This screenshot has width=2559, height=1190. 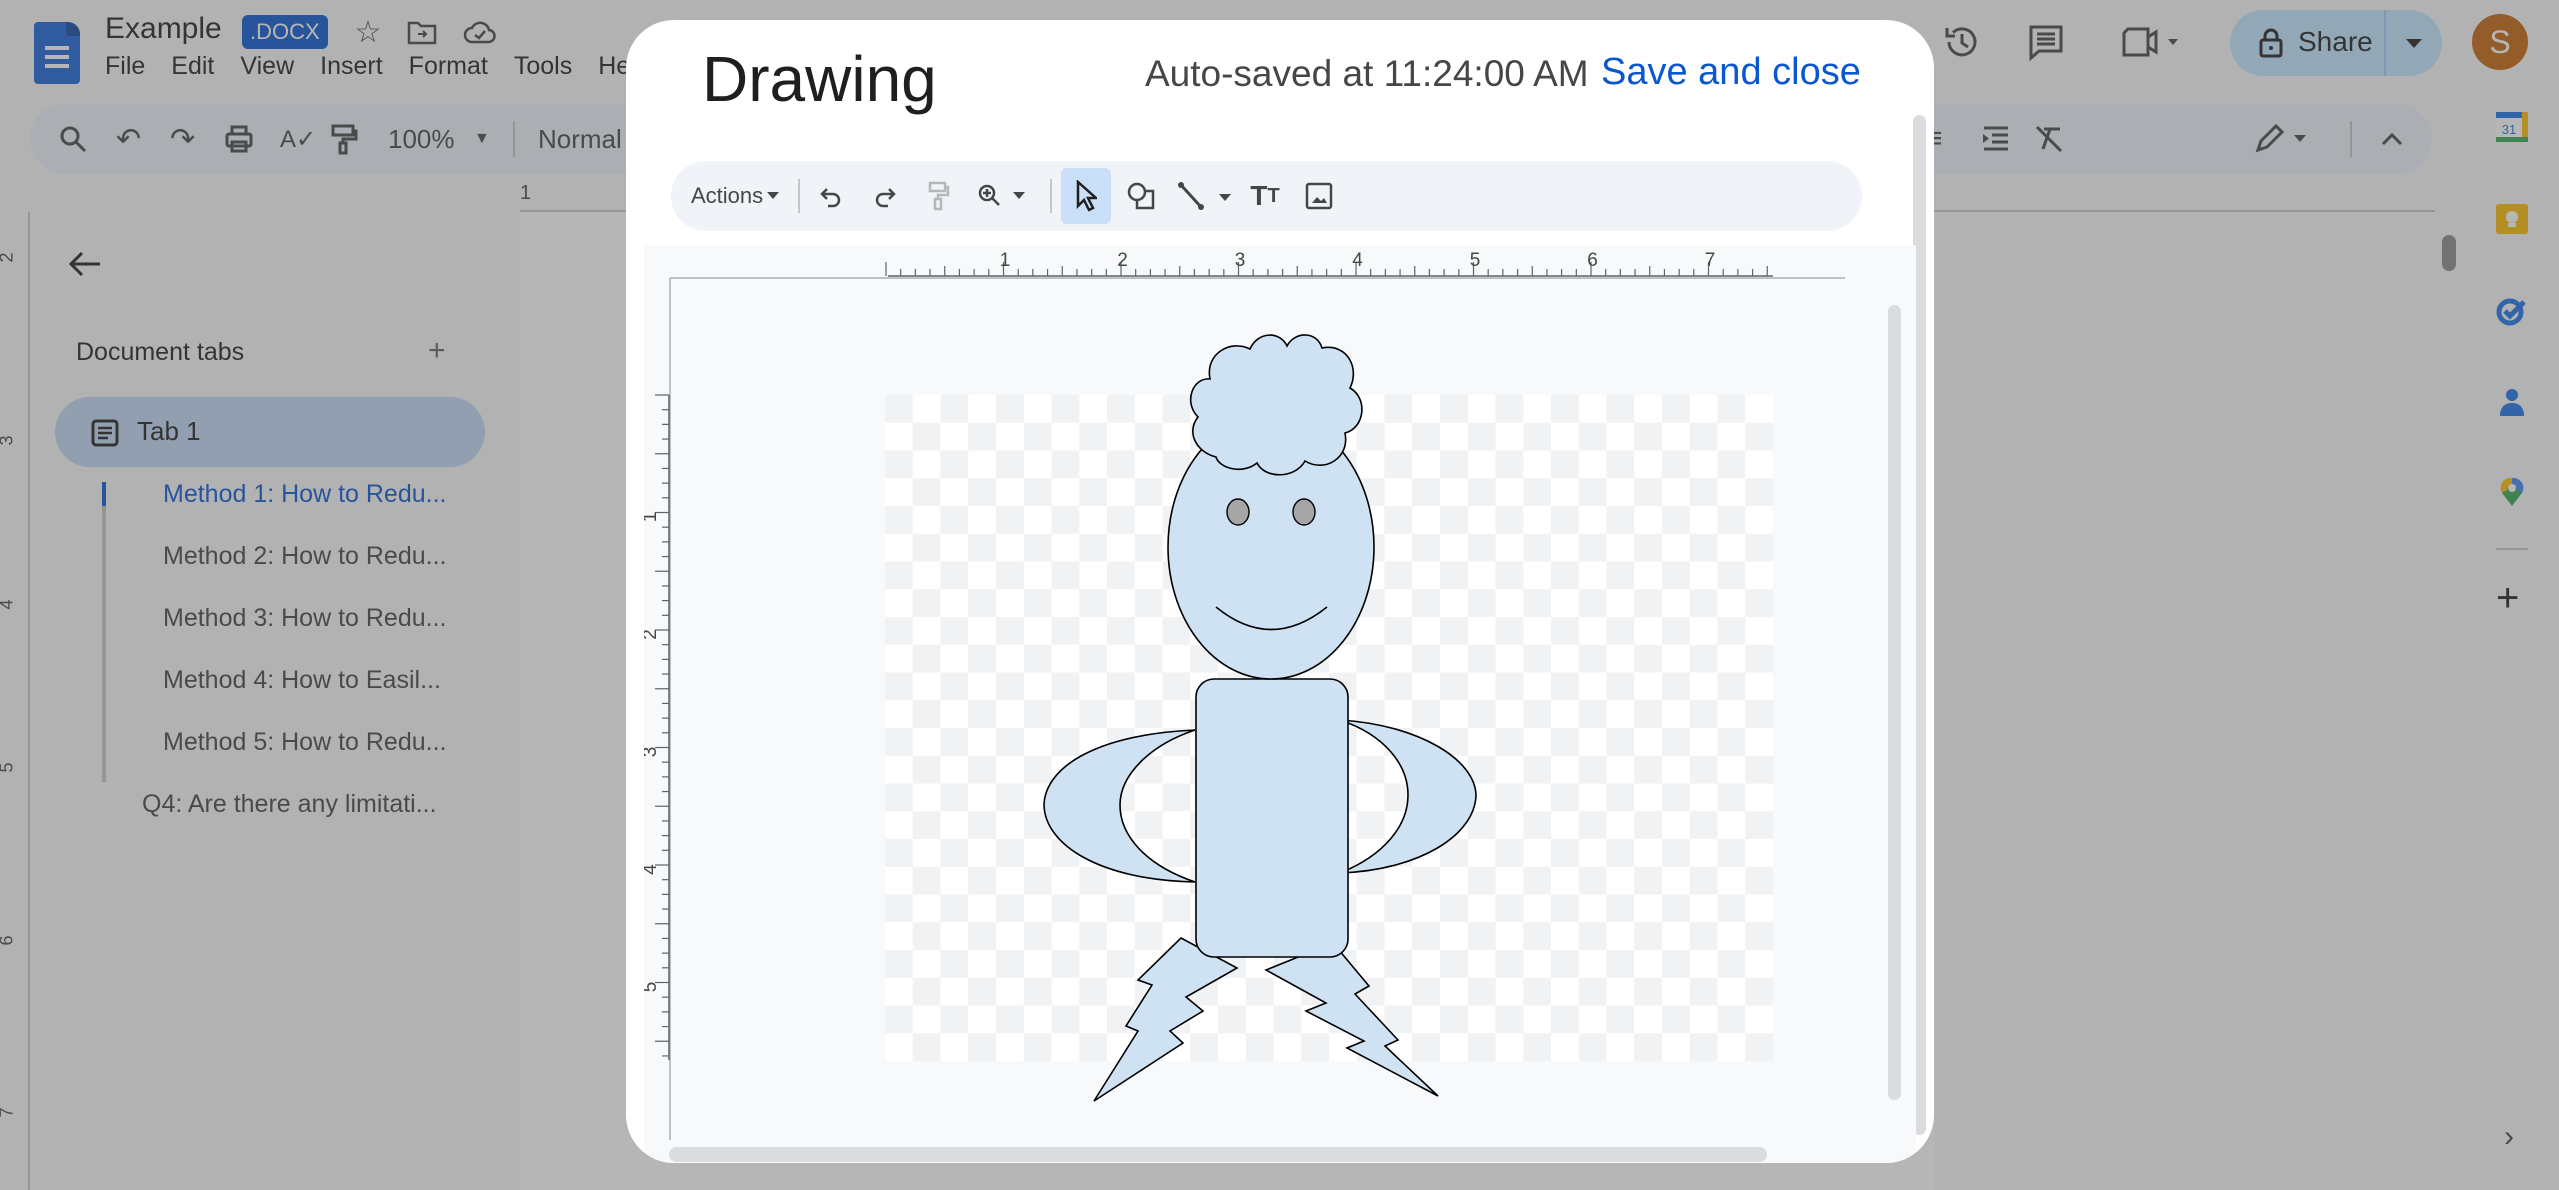 What do you see at coordinates (1141, 196) in the screenshot?
I see `shape-tool-icon` at bounding box center [1141, 196].